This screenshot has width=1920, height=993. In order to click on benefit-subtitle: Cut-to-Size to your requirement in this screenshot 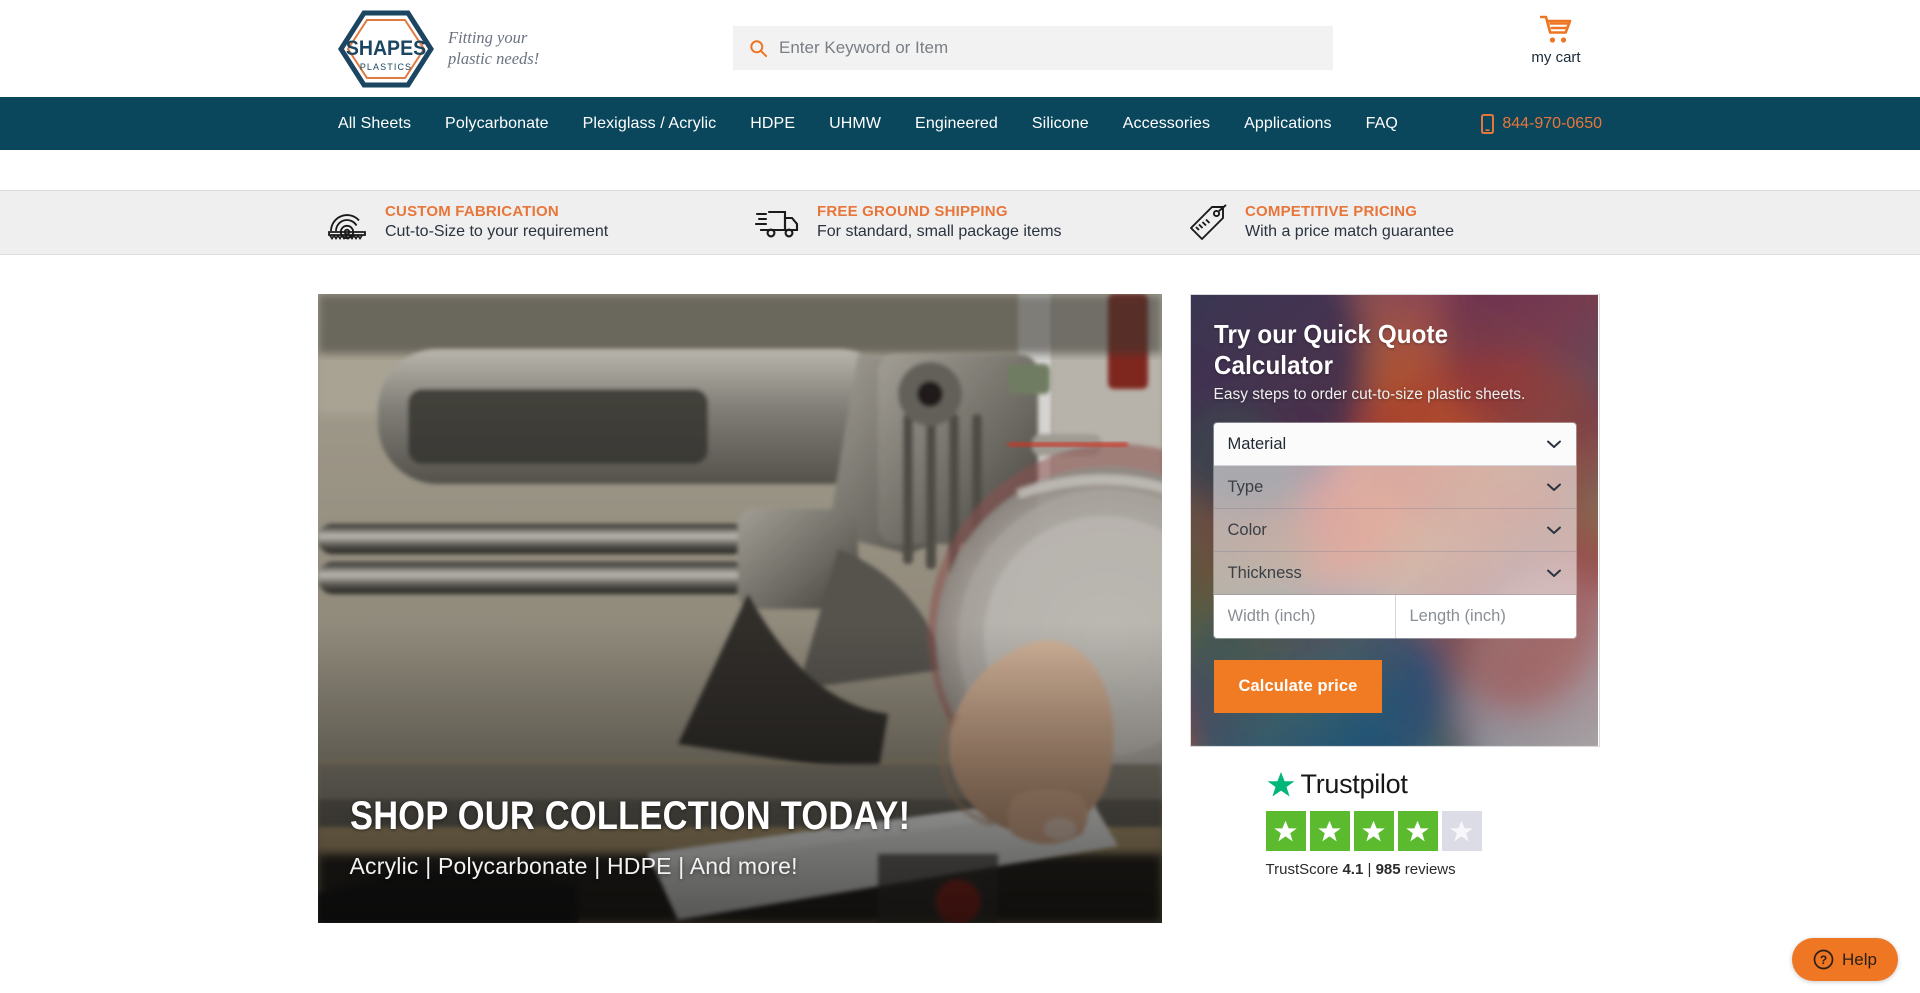, I will do `click(497, 232)`.